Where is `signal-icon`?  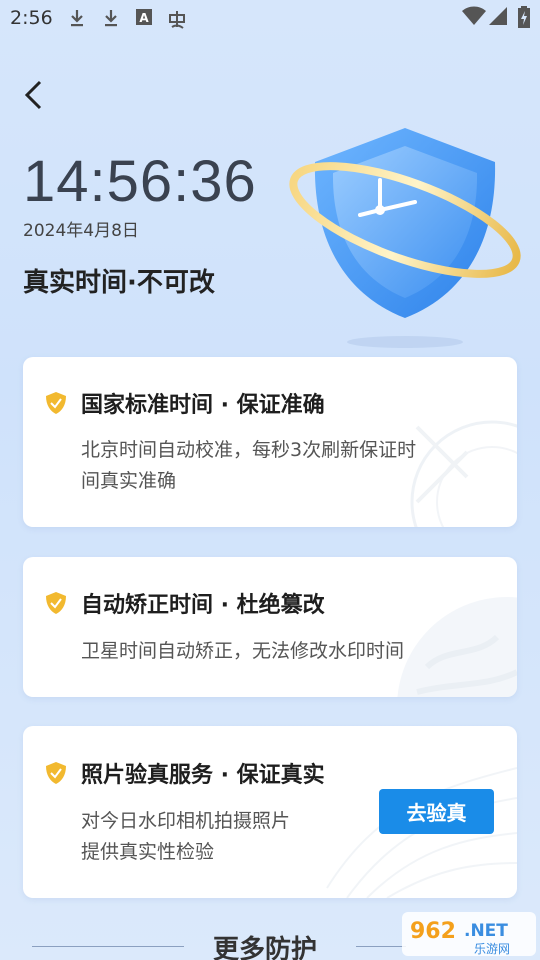
signal-icon is located at coordinates (498, 18).